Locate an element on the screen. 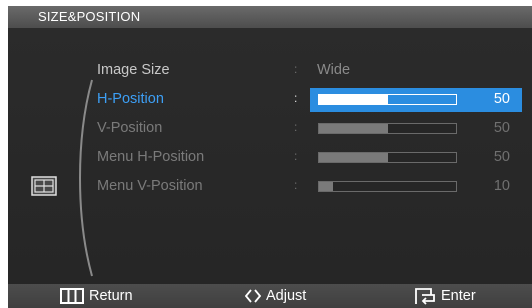 The height and width of the screenshot is (308, 532). menu-item-v-position: V-Position : 50 is located at coordinates (270, 129).